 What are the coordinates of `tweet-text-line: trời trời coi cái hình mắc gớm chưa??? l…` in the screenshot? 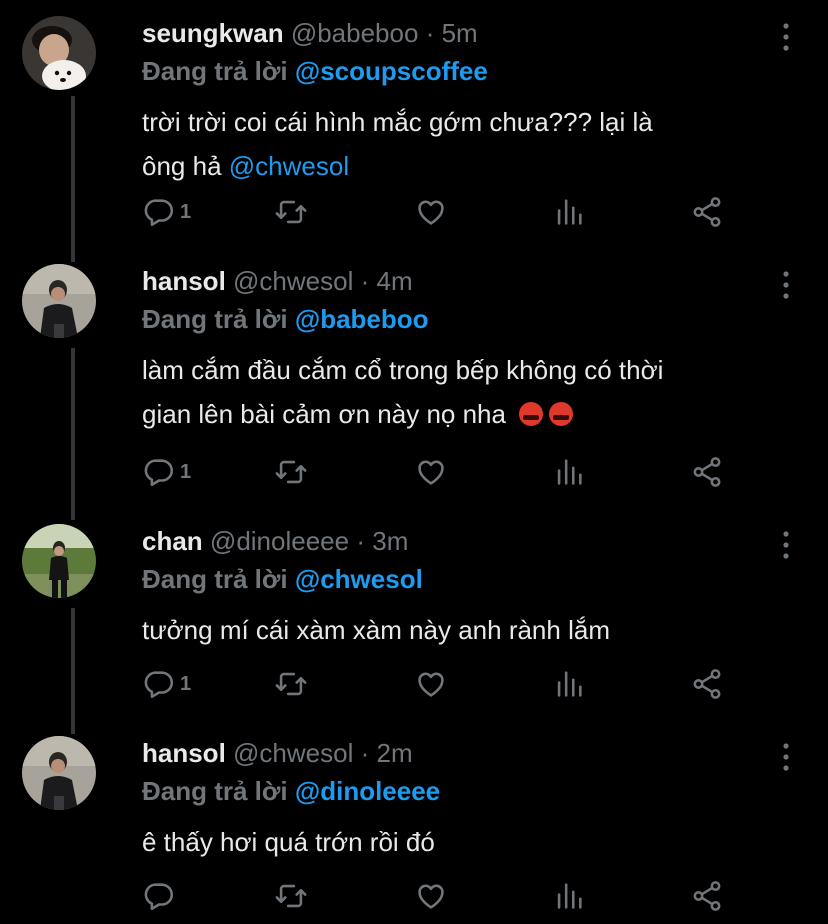 It's located at (397, 122).